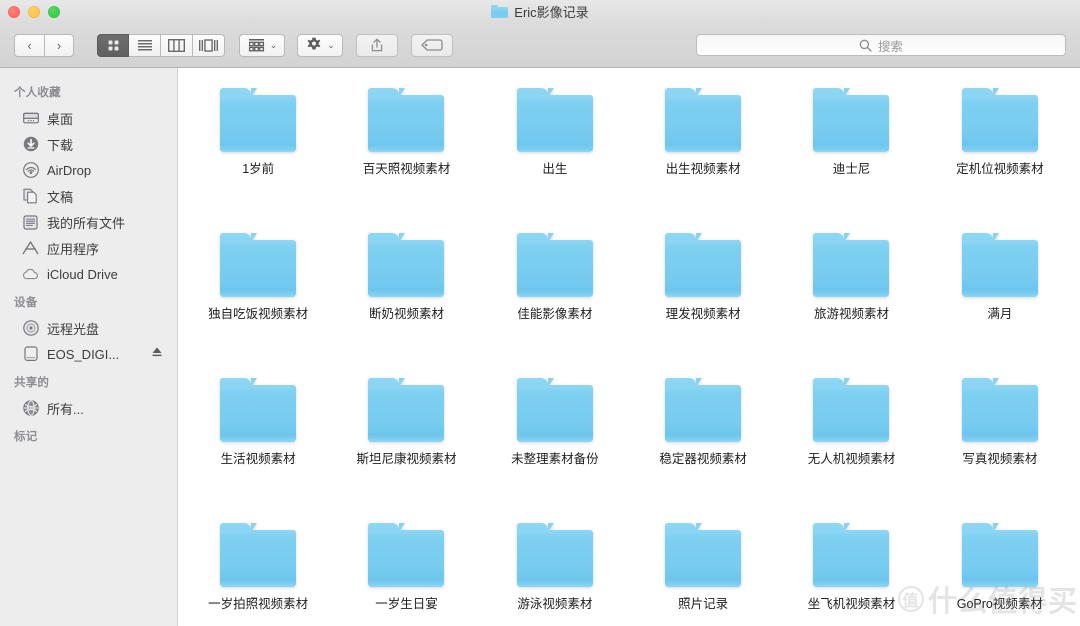  Describe the element at coordinates (1000, 152) in the screenshot. I see `file-item: 定机位视频素材` at that location.